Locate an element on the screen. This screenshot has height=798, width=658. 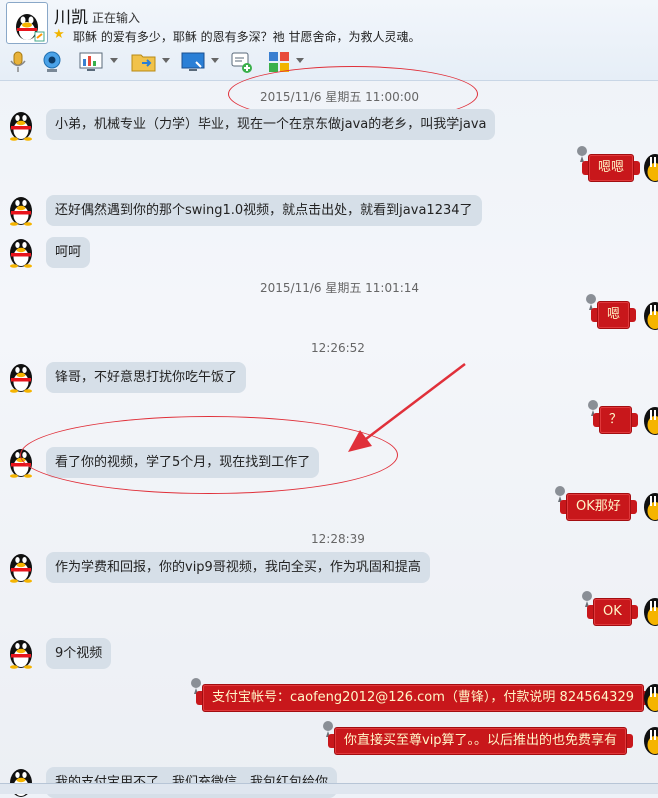
annotation-ellipse is located at coordinates (209, 455).